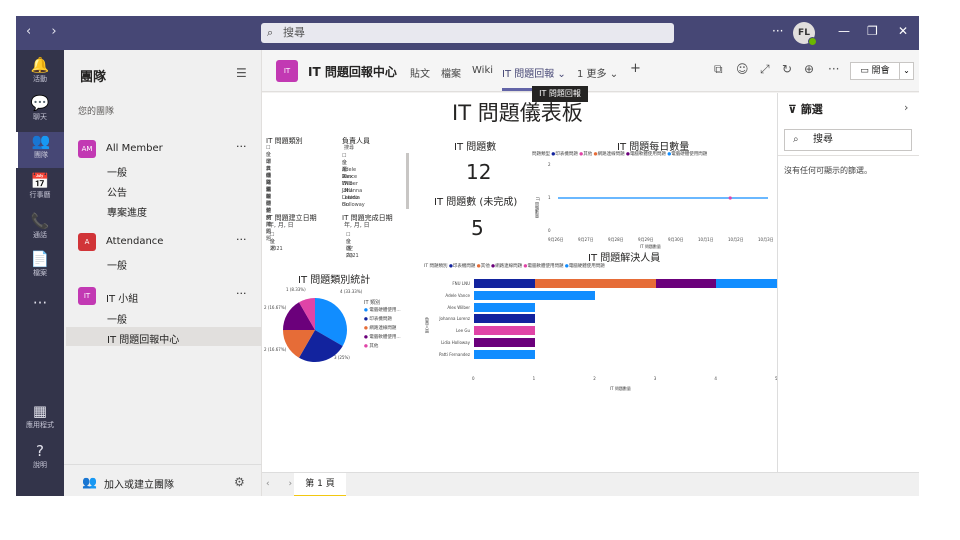 Image resolution: width=960 pixels, height=540 pixels. I want to click on daily-x-tick: 9月27日, so click(586, 239).